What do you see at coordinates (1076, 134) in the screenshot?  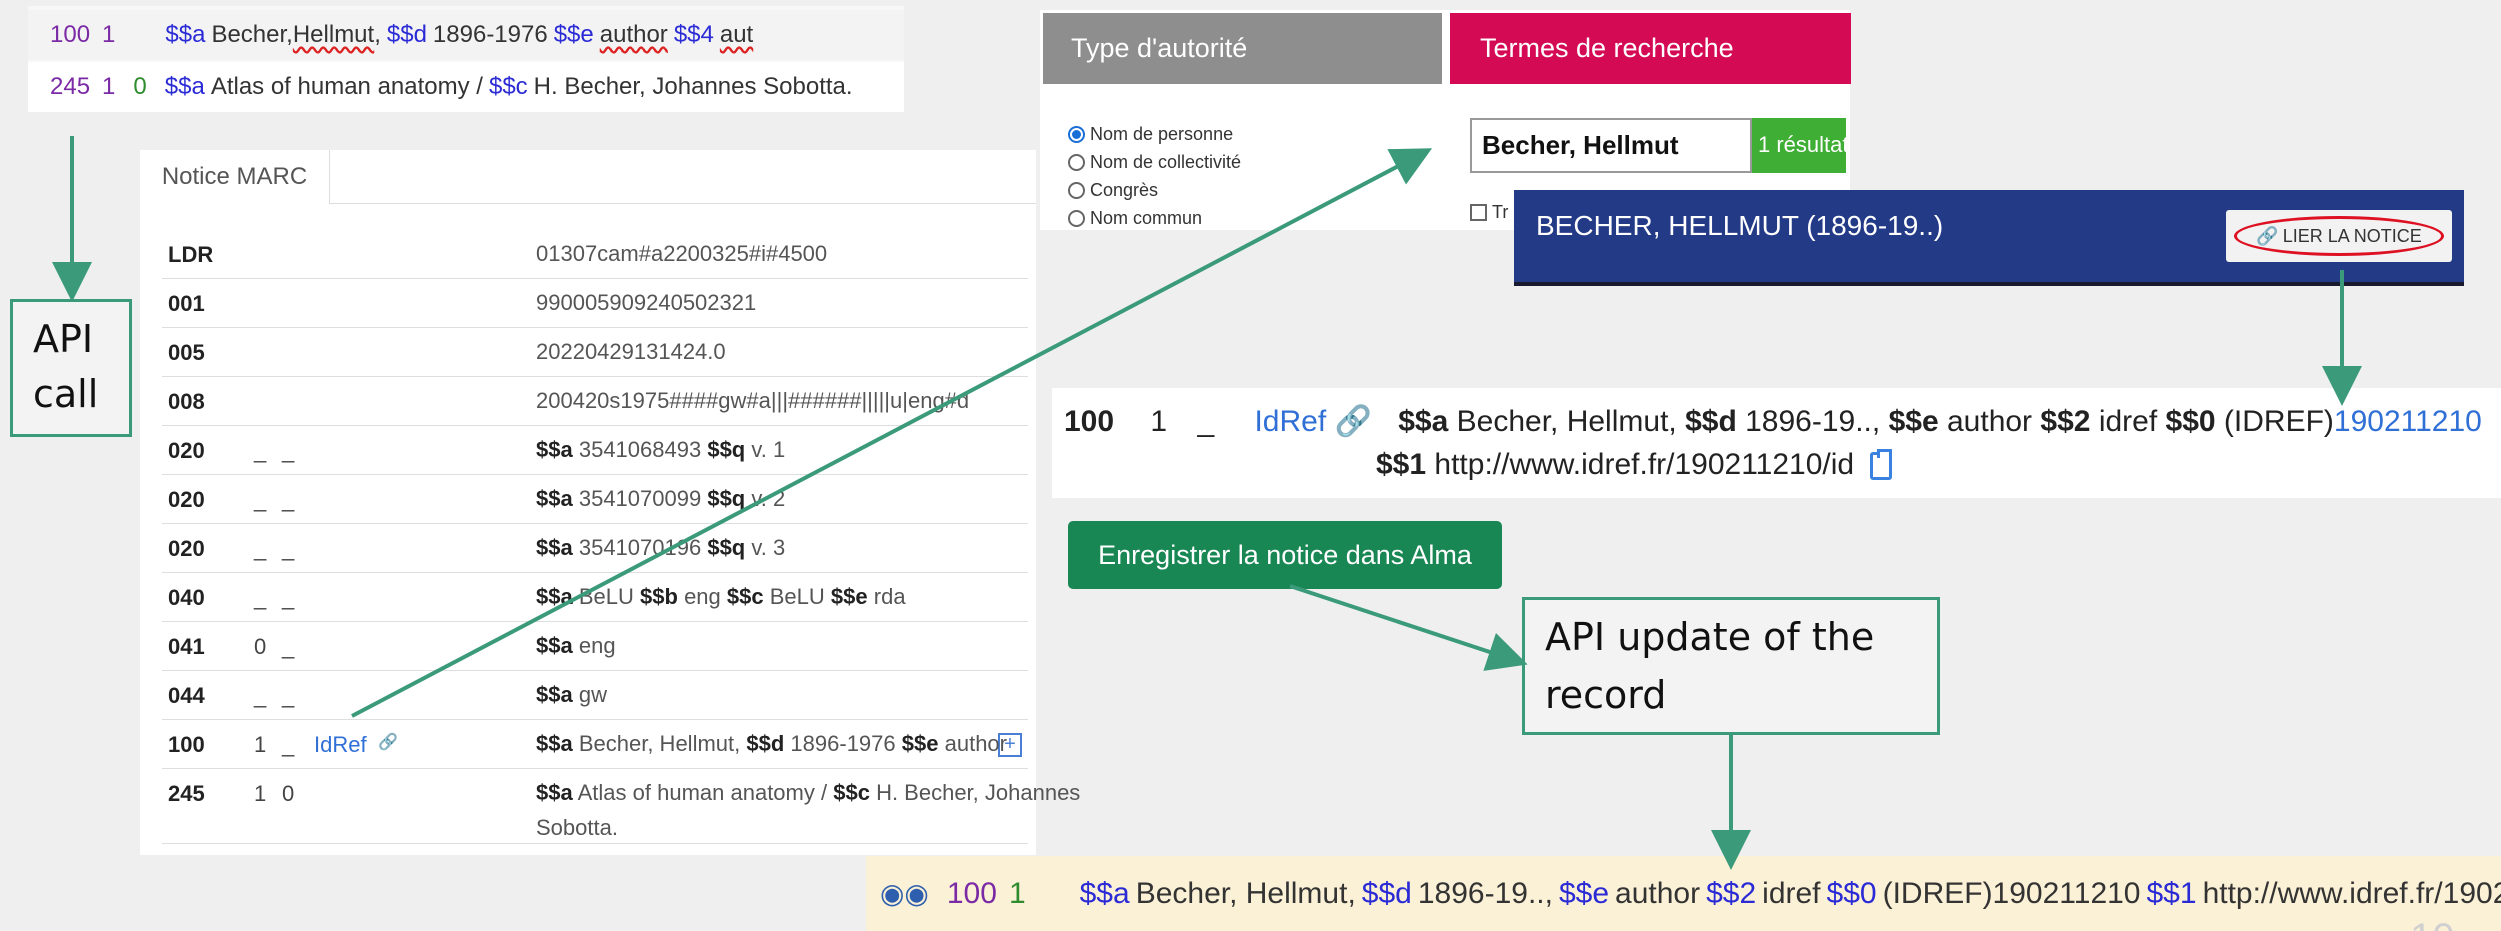 I see `radio-selected-icon` at bounding box center [1076, 134].